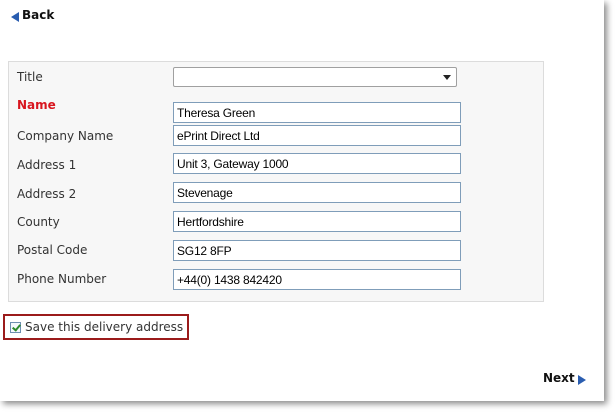  What do you see at coordinates (52, 250) in the screenshot?
I see `postal-code-label: Postal Code` at bounding box center [52, 250].